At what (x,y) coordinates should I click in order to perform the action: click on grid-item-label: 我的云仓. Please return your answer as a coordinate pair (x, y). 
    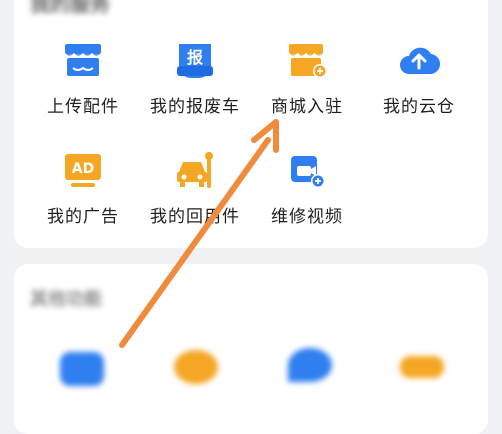
    Looking at the image, I should click on (419, 107).